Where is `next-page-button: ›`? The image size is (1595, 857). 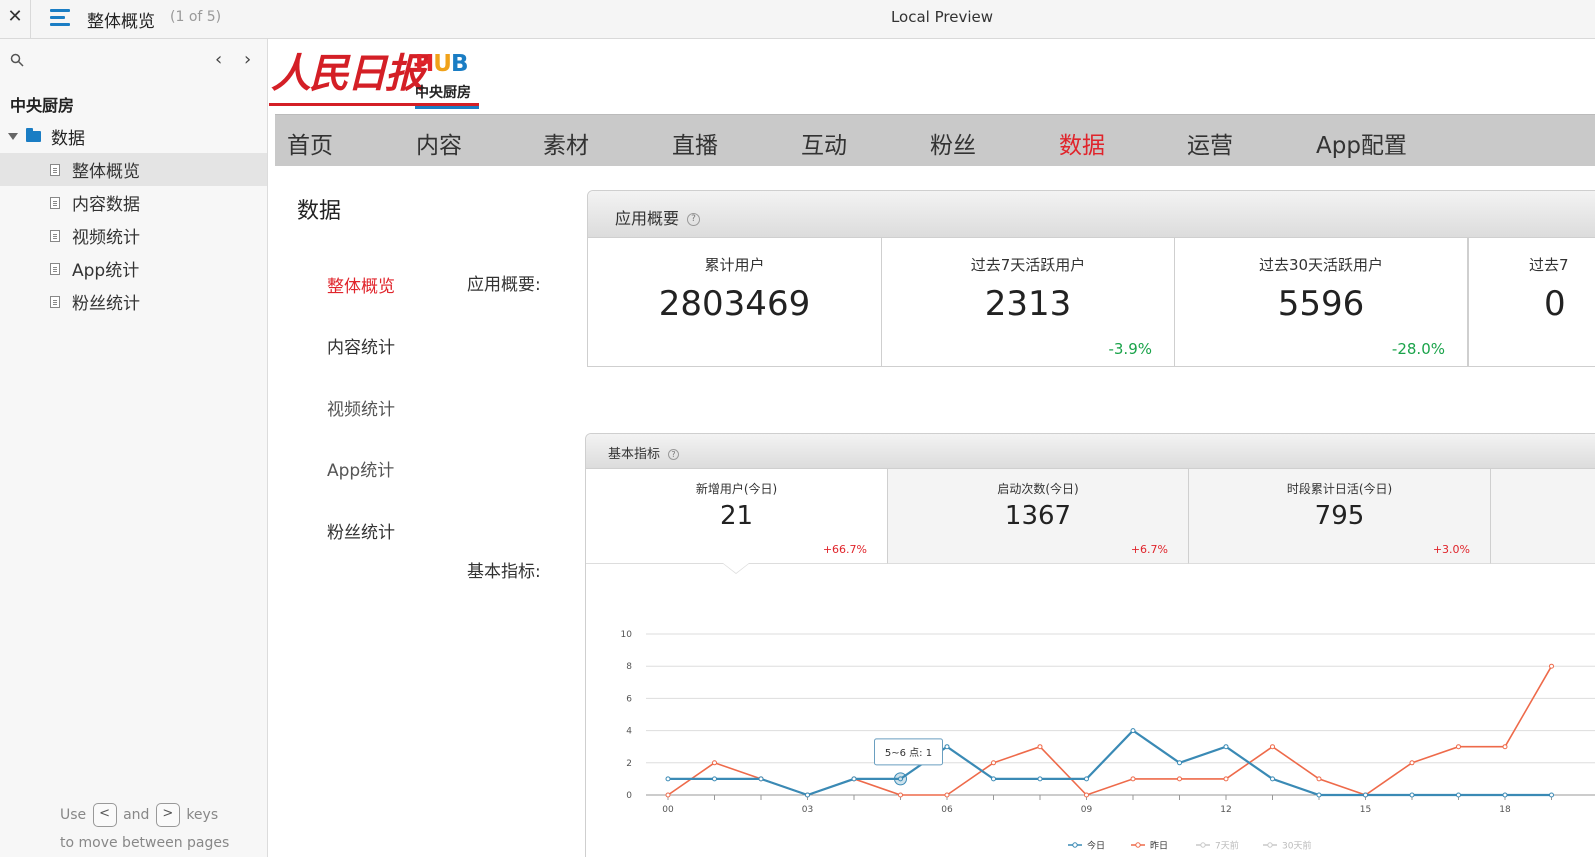 next-page-button: › is located at coordinates (247, 59).